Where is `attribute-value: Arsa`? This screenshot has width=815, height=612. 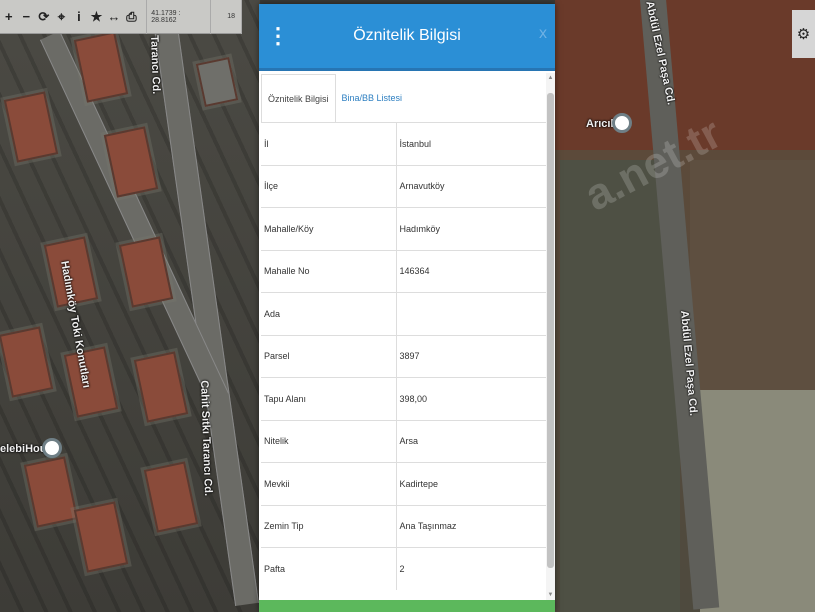 attribute-value: Arsa is located at coordinates (472, 441).